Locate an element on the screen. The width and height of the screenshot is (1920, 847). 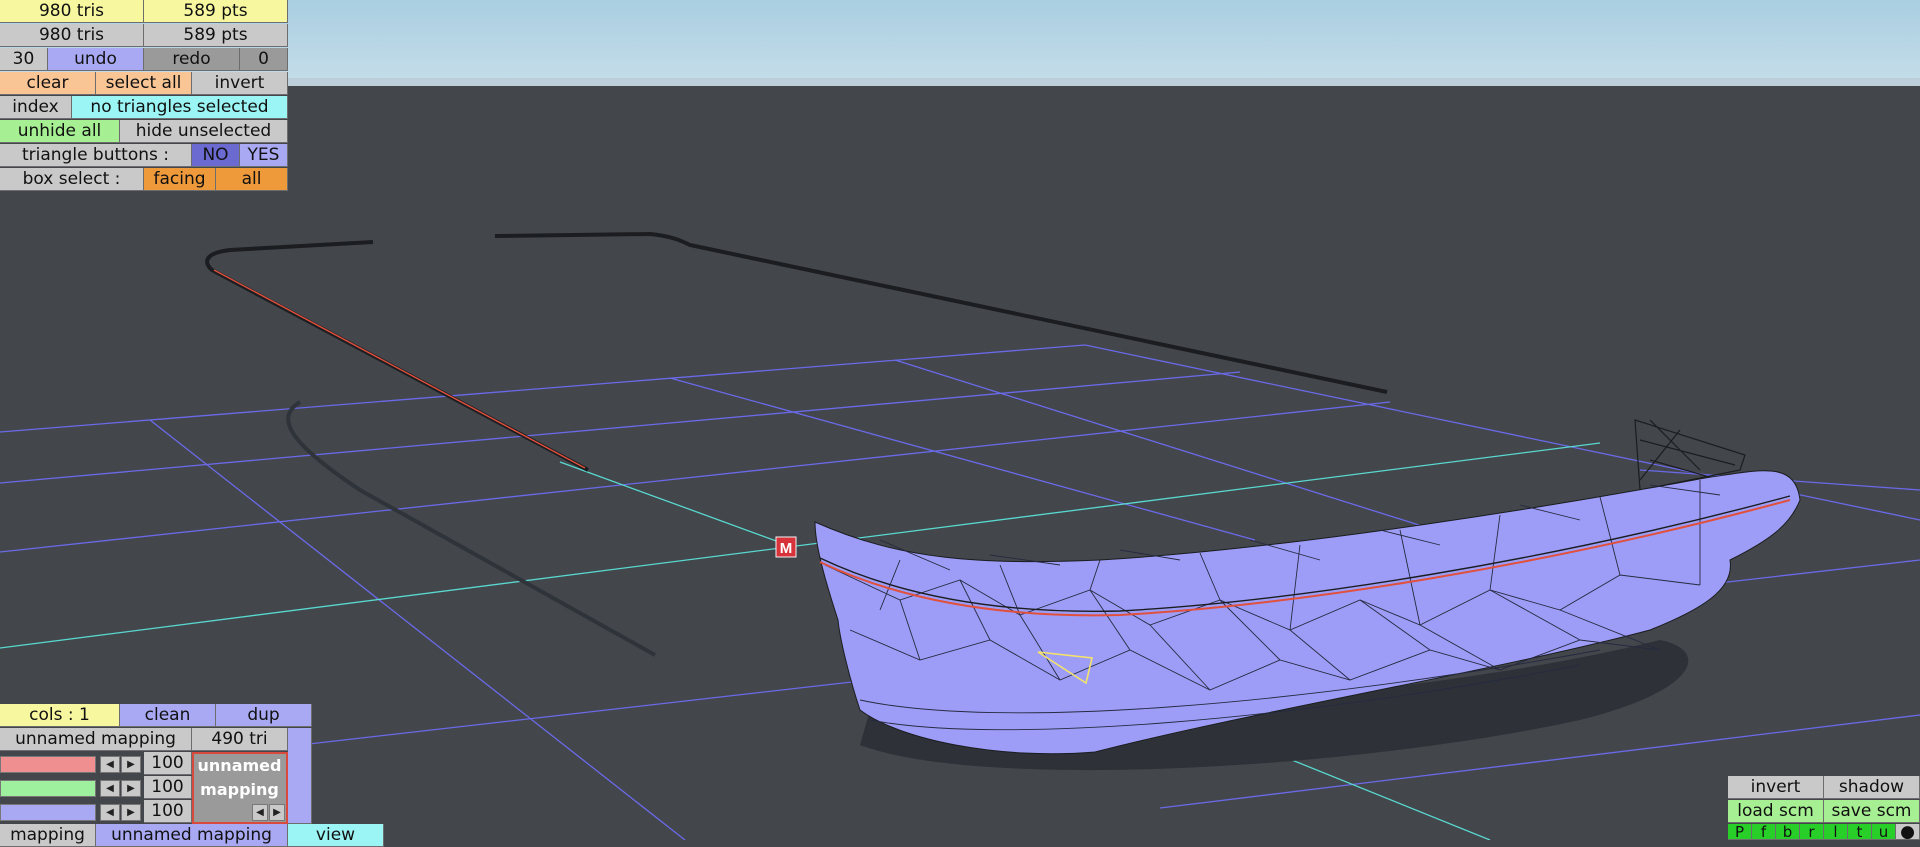
blue-value: 100 is located at coordinates (168, 811).